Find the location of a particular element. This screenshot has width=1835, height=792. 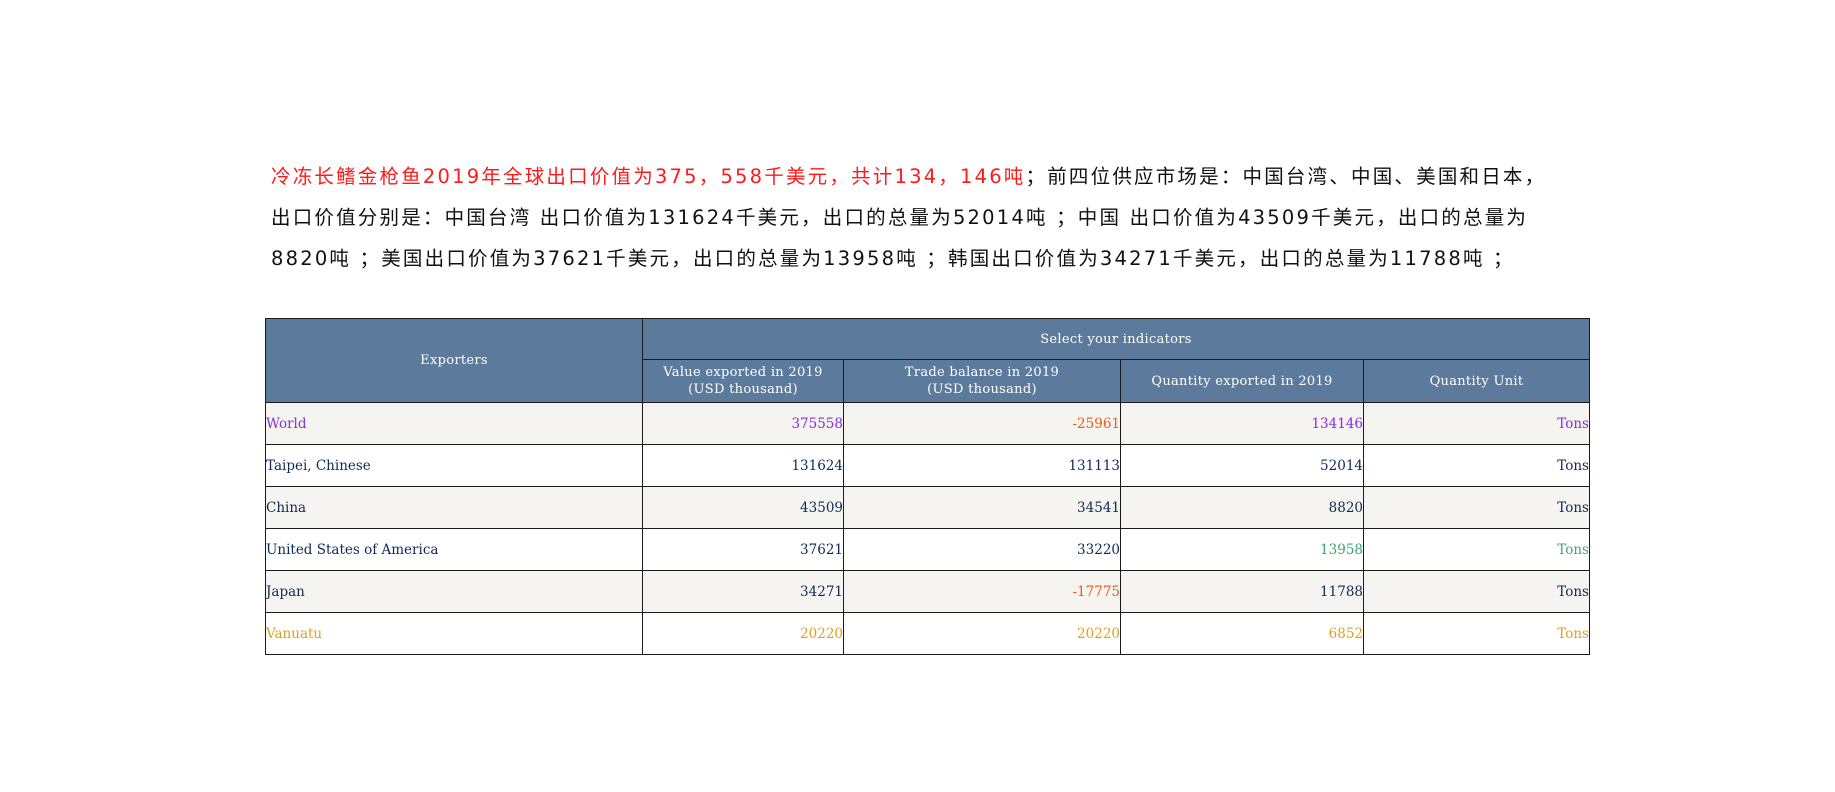

header-trade-balance: Trade balance in 2019 (USD thousand) is located at coordinates (982, 381).